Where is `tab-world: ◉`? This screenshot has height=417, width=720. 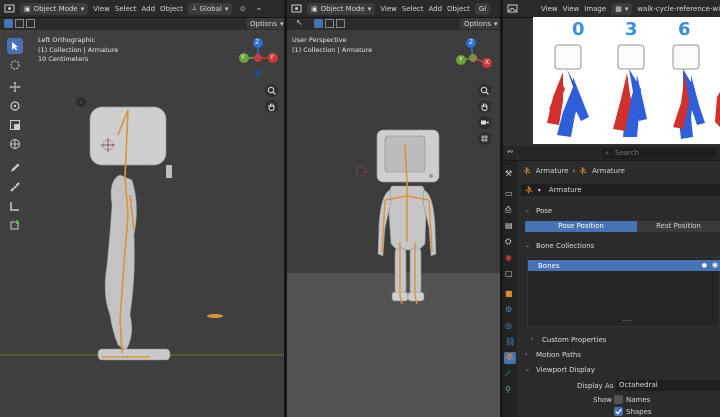
tab-world: ◉ is located at coordinates (508, 257).